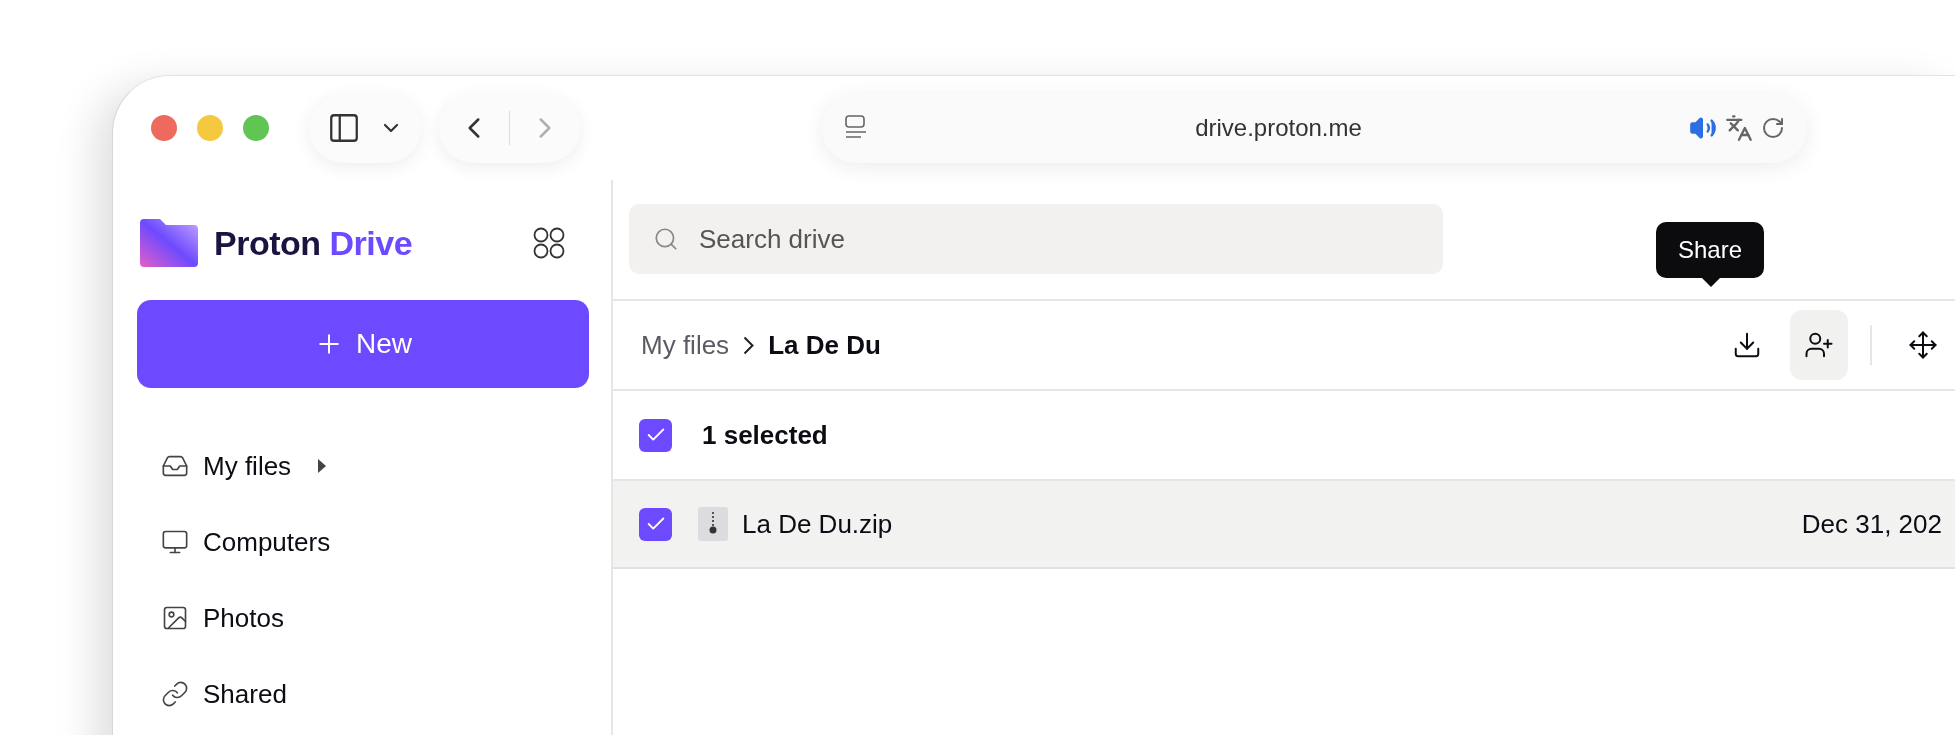 The height and width of the screenshot is (735, 1955). Describe the element at coordinates (655, 524) in the screenshot. I see `file-checkbox` at that location.